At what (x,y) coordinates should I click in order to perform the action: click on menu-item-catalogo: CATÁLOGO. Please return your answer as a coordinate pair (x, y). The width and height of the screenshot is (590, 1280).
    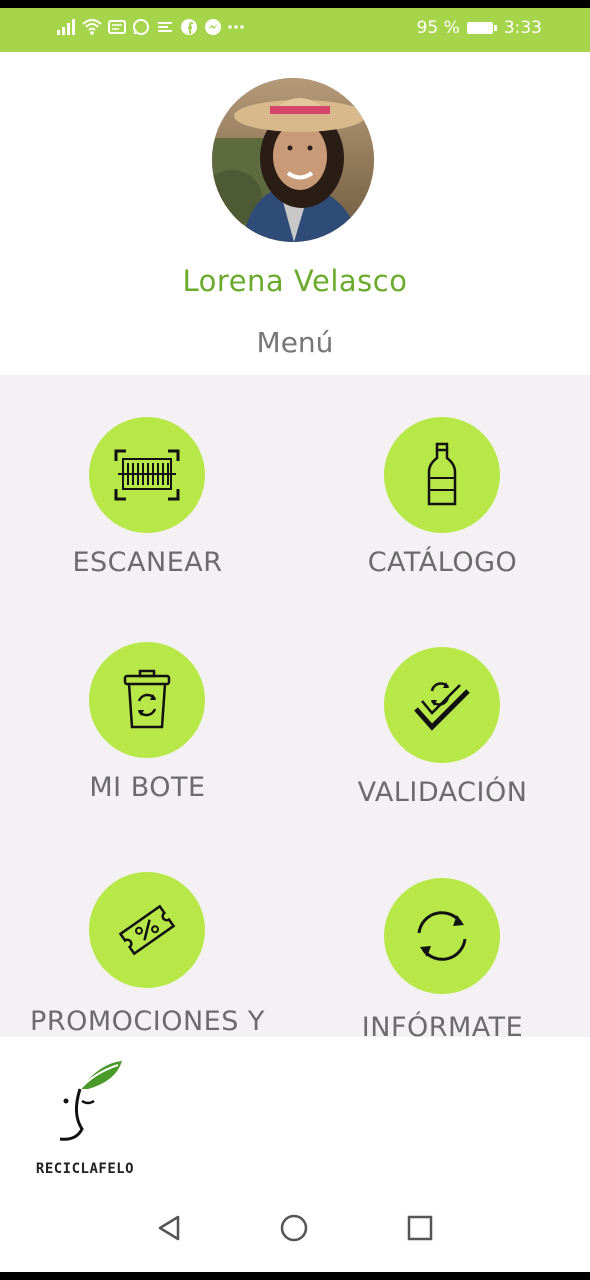
    Looking at the image, I should click on (442, 485).